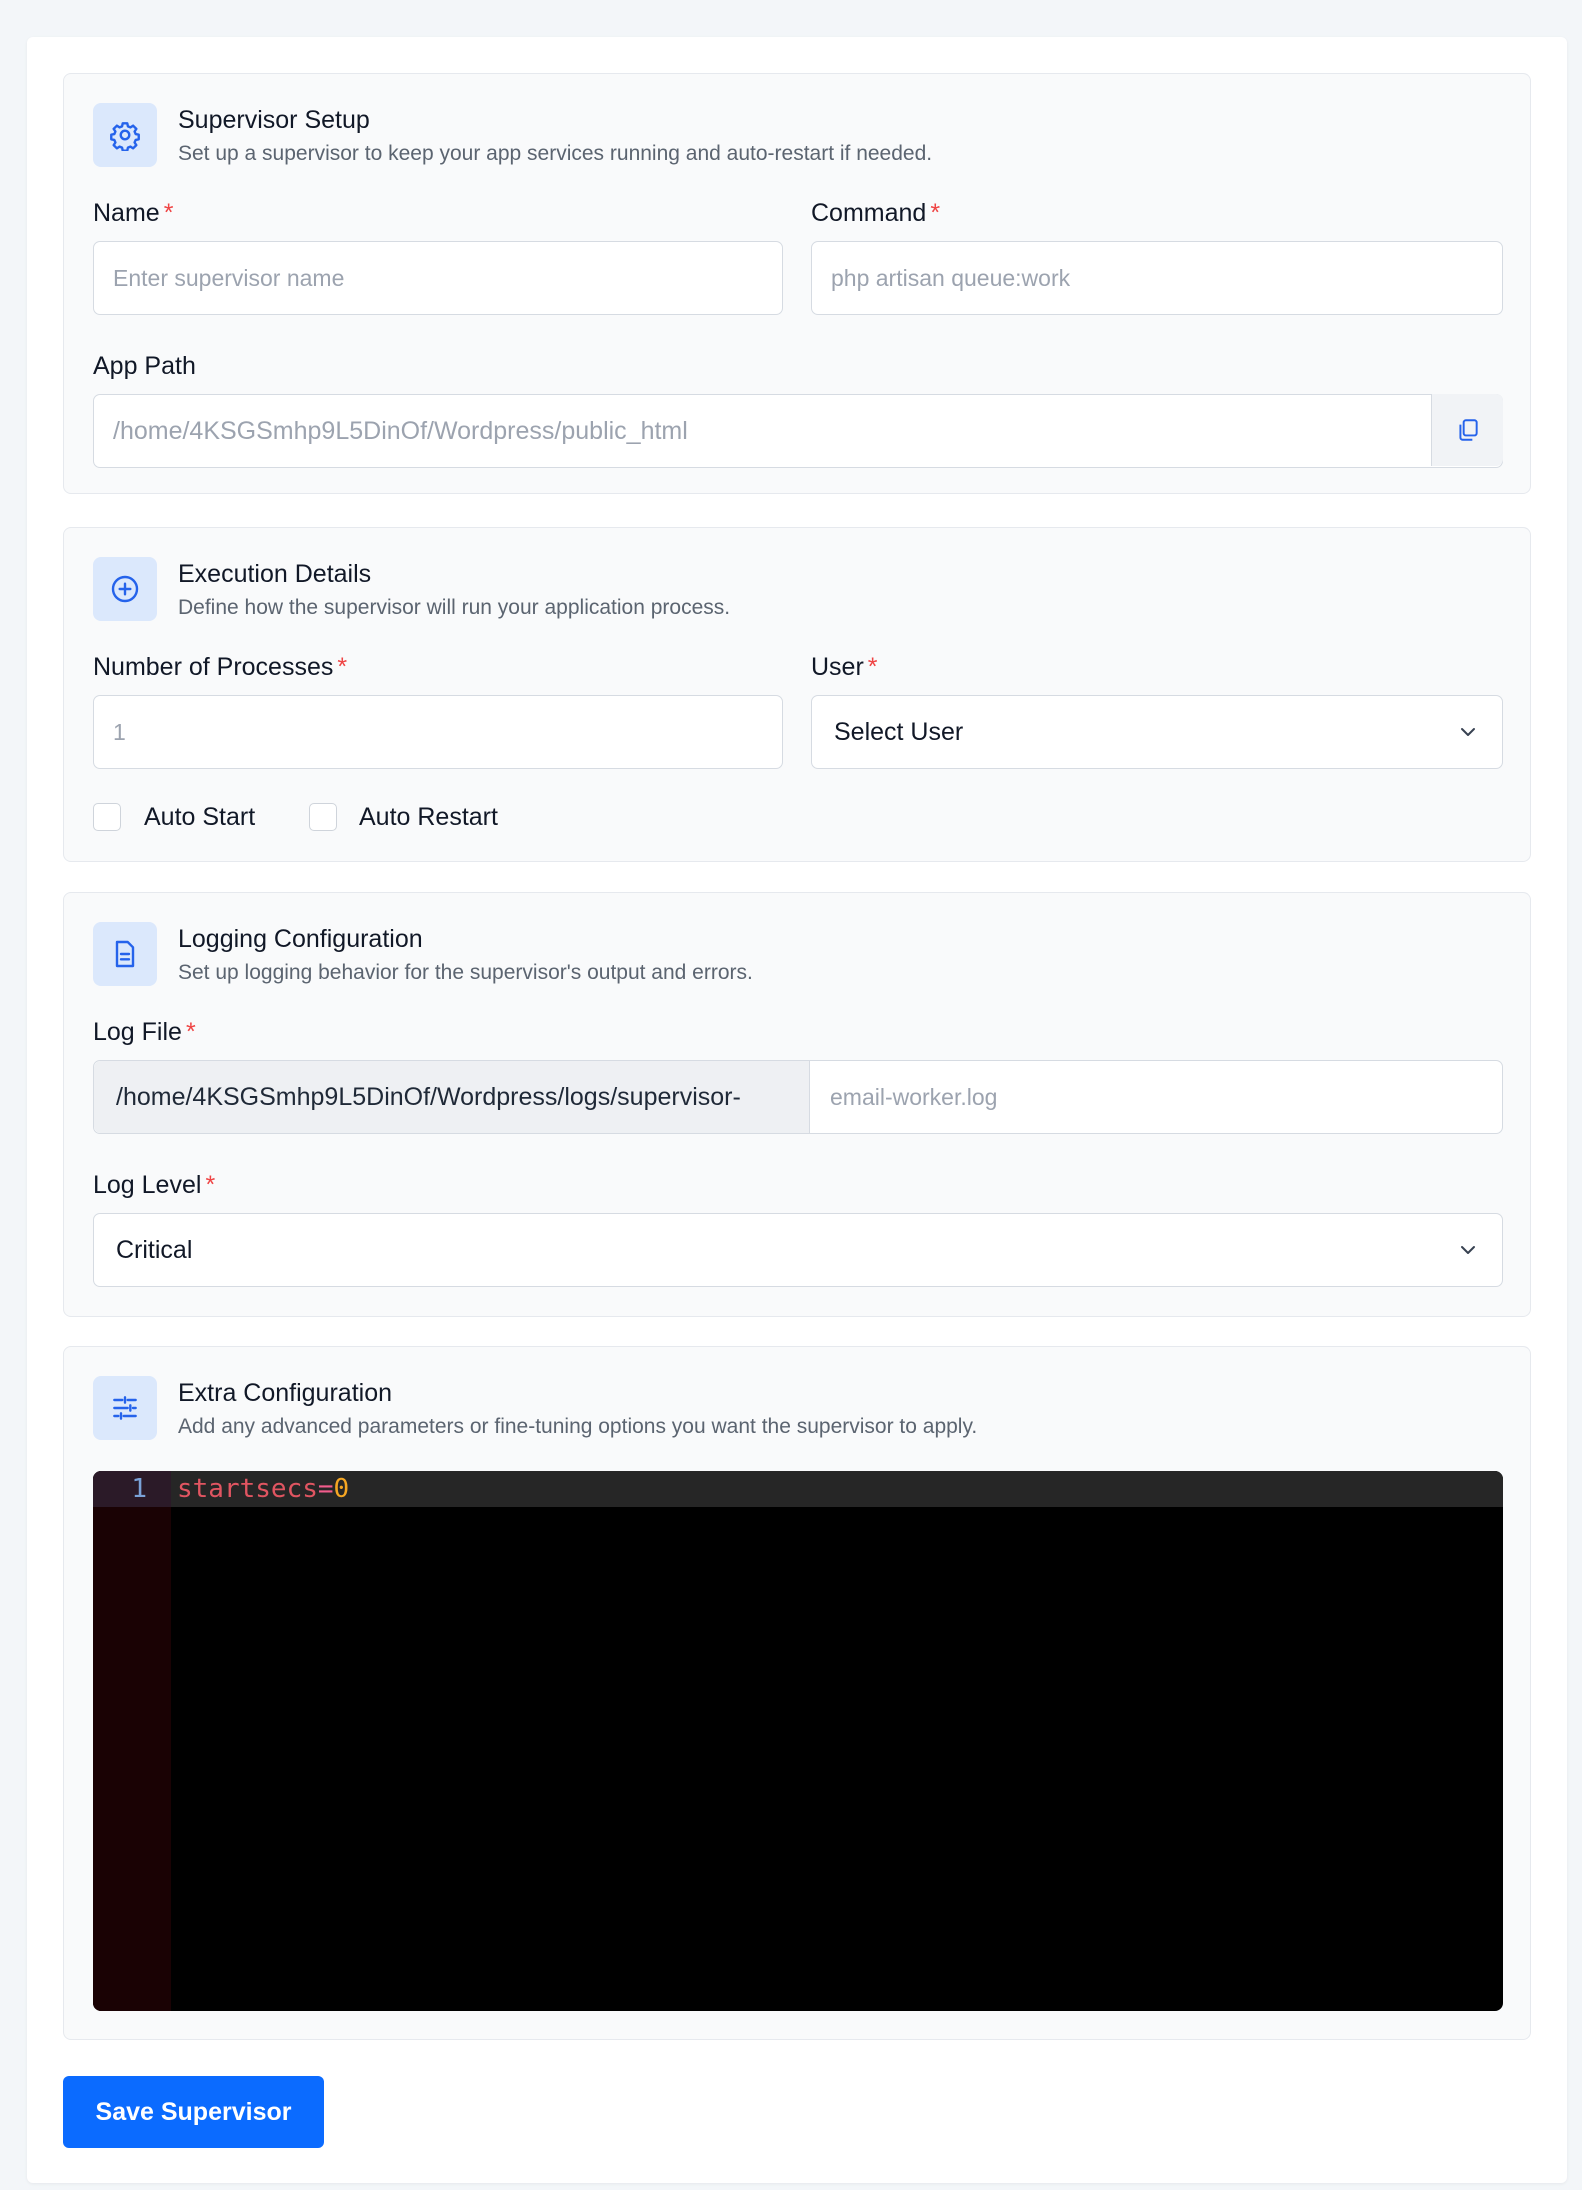 The height and width of the screenshot is (2190, 1582). What do you see at coordinates (285, 1393) in the screenshot?
I see `section-title: Extra Configuration` at bounding box center [285, 1393].